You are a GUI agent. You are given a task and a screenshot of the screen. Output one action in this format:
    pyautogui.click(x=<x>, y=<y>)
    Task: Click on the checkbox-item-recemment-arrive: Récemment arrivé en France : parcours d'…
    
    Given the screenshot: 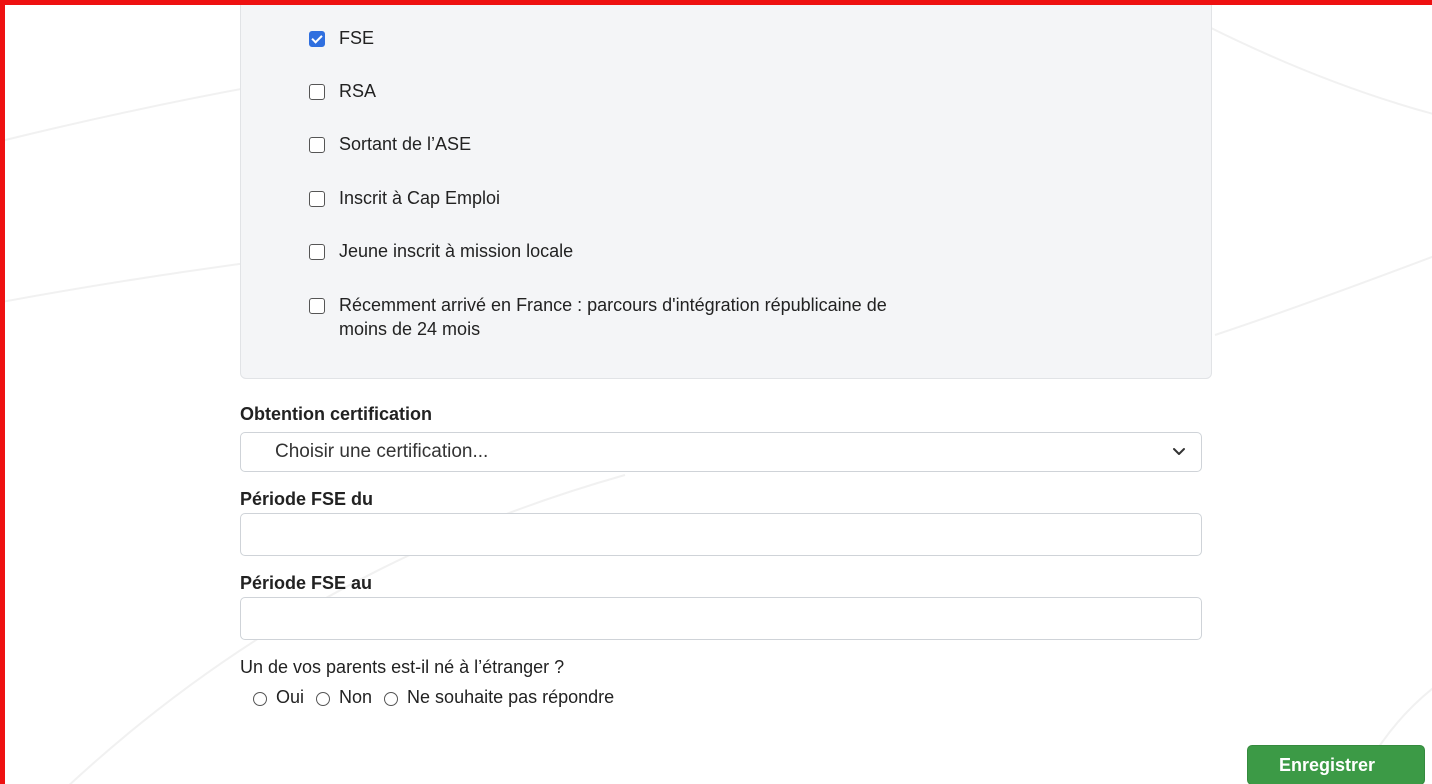 What is the action you would take?
    pyautogui.click(x=624, y=317)
    